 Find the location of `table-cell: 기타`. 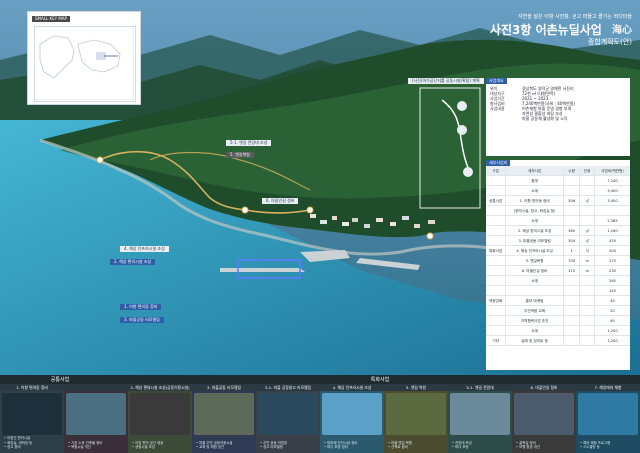

table-cell: 기타 is located at coordinates (496, 340).